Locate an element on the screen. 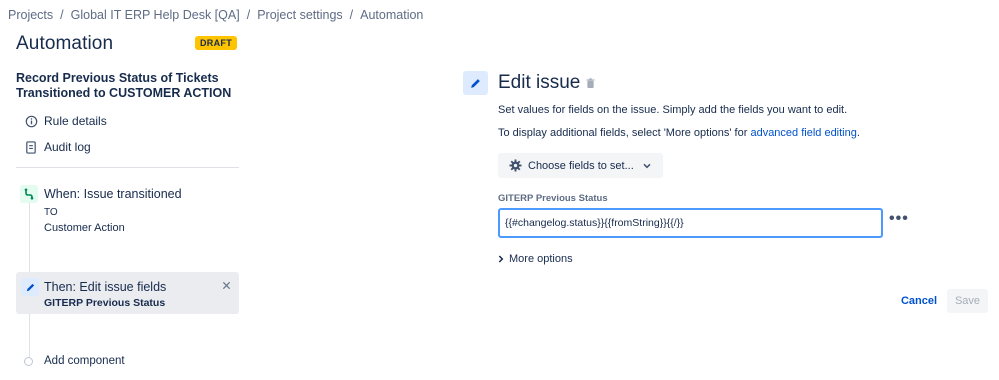 The width and height of the screenshot is (999, 380). page-title: Automation is located at coordinates (65, 43).